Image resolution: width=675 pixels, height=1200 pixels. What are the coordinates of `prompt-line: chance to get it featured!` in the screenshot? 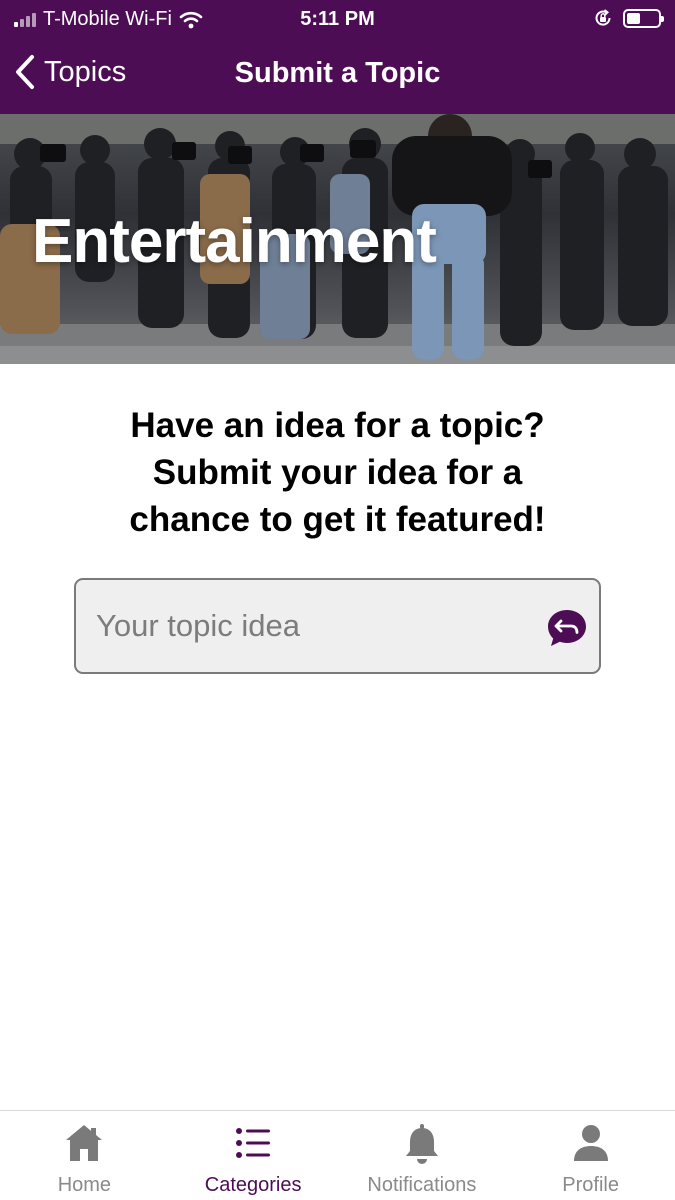 It's located at (337, 519).